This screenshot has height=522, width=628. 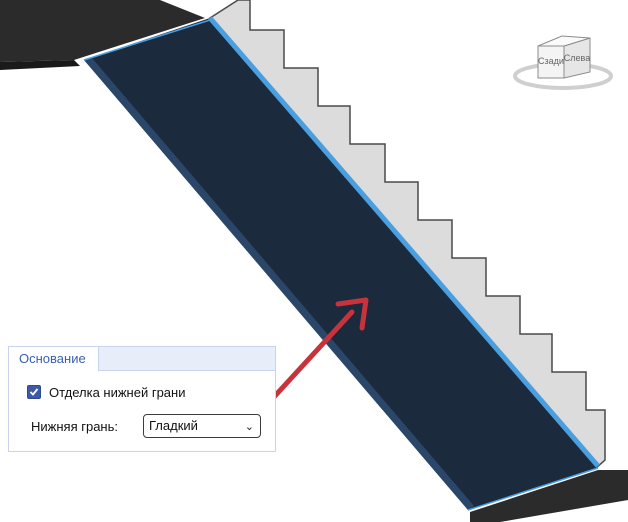 I want to click on tab-base: Основание, so click(x=54, y=359).